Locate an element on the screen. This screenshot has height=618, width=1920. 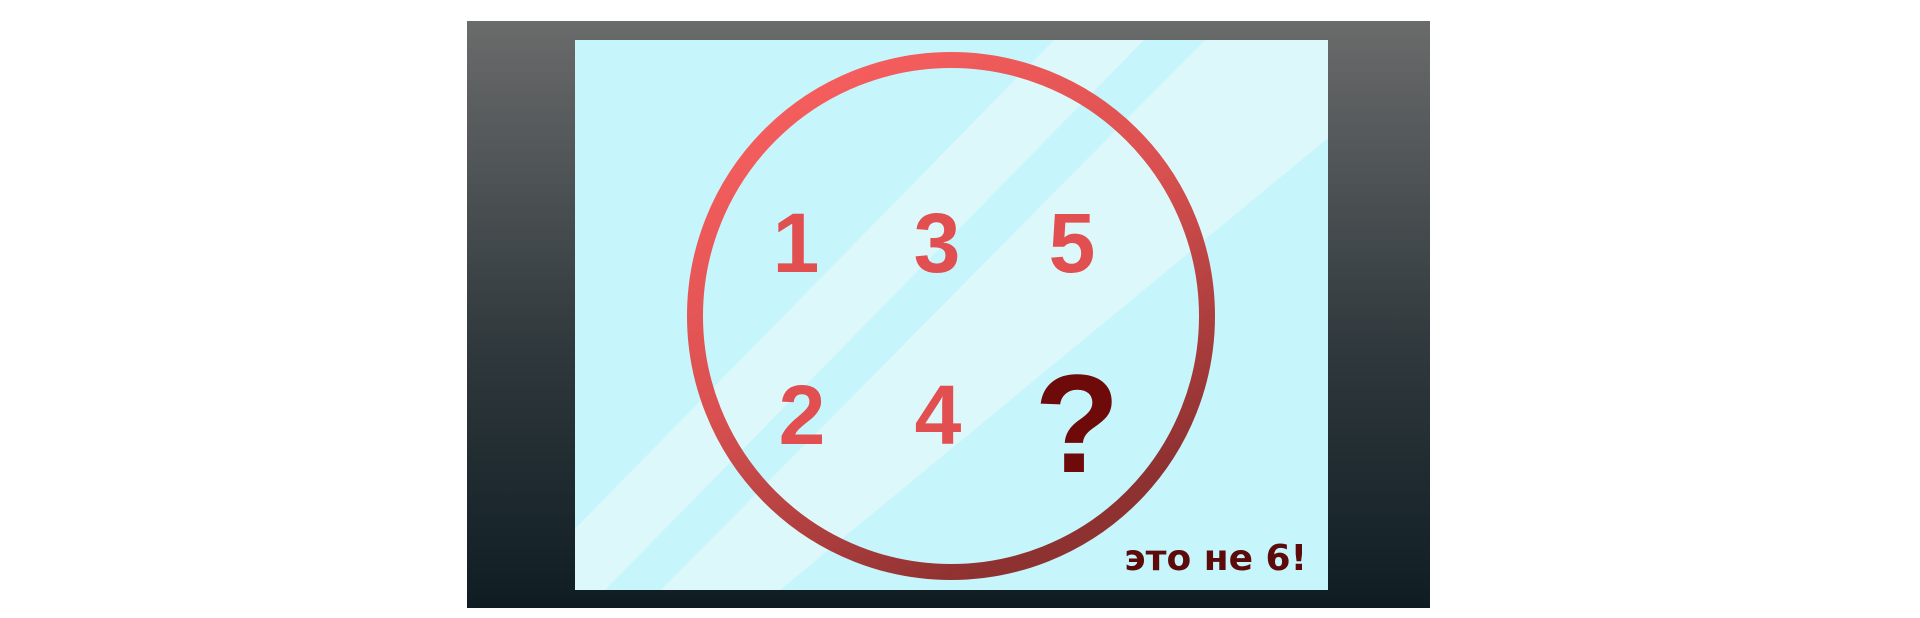
question-mark: ? is located at coordinates (1077, 423).